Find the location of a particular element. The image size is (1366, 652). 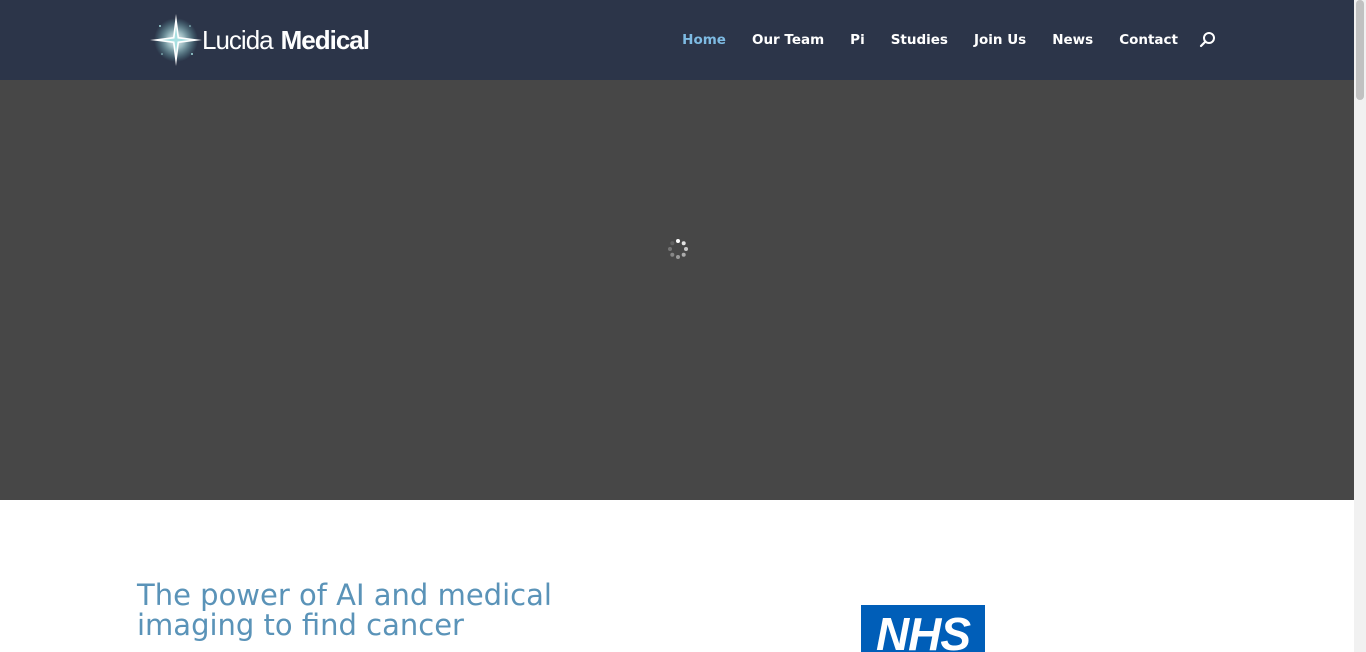

page-scrollbar is located at coordinates (1360, 326).